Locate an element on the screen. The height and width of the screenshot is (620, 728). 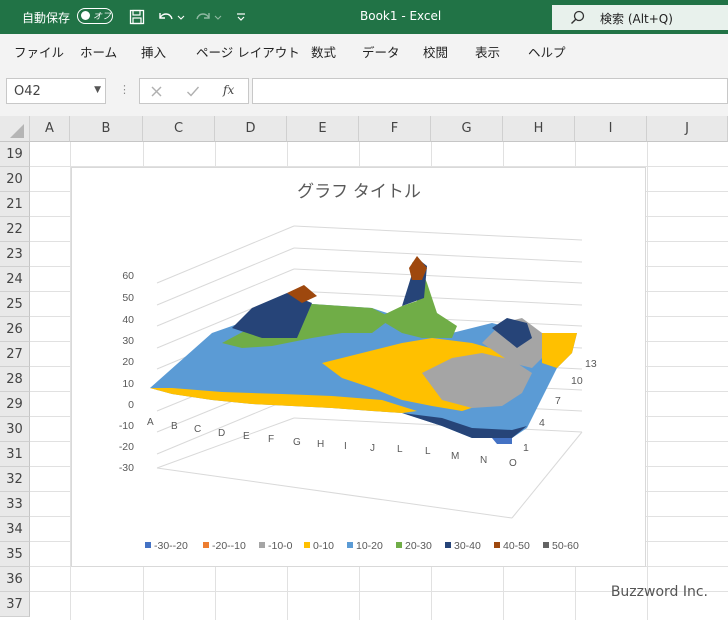
column-header-i: I is located at coordinates (611, 129).